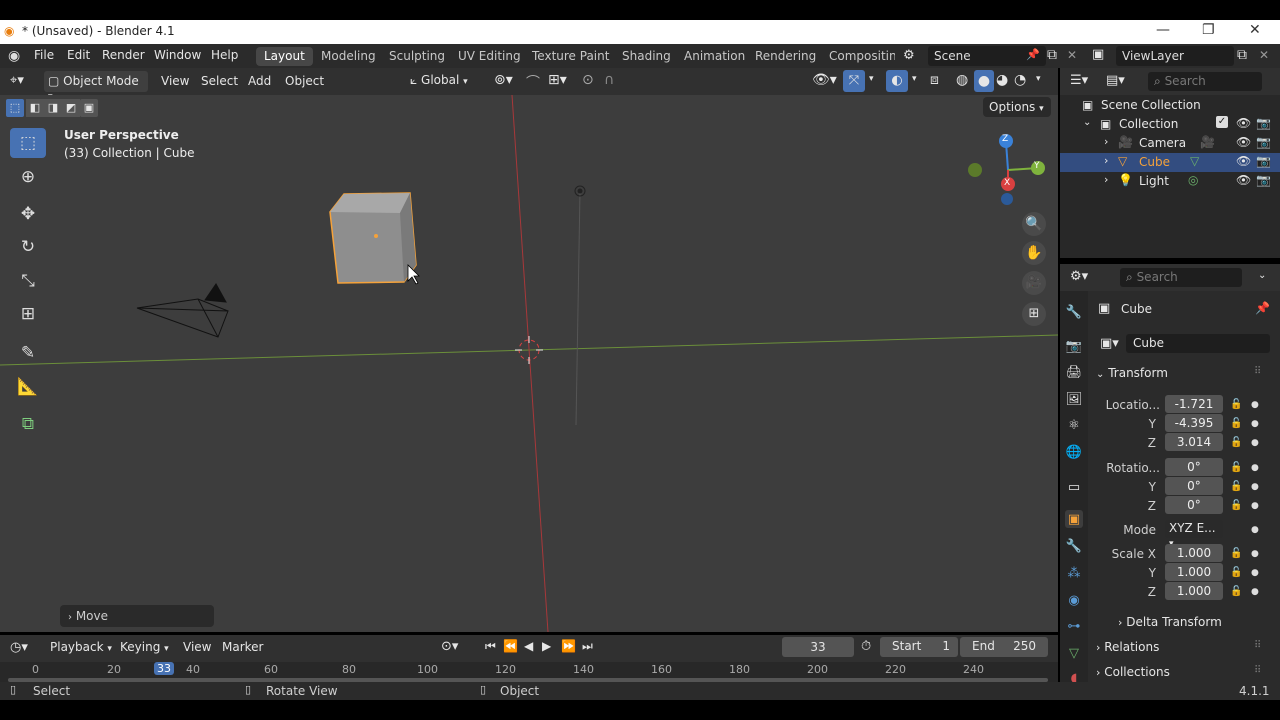 This screenshot has width=1280, height=720. Describe the element at coordinates (1170, 622) in the screenshot. I see `delta-transform-subpanel: › Delta Transform` at that location.